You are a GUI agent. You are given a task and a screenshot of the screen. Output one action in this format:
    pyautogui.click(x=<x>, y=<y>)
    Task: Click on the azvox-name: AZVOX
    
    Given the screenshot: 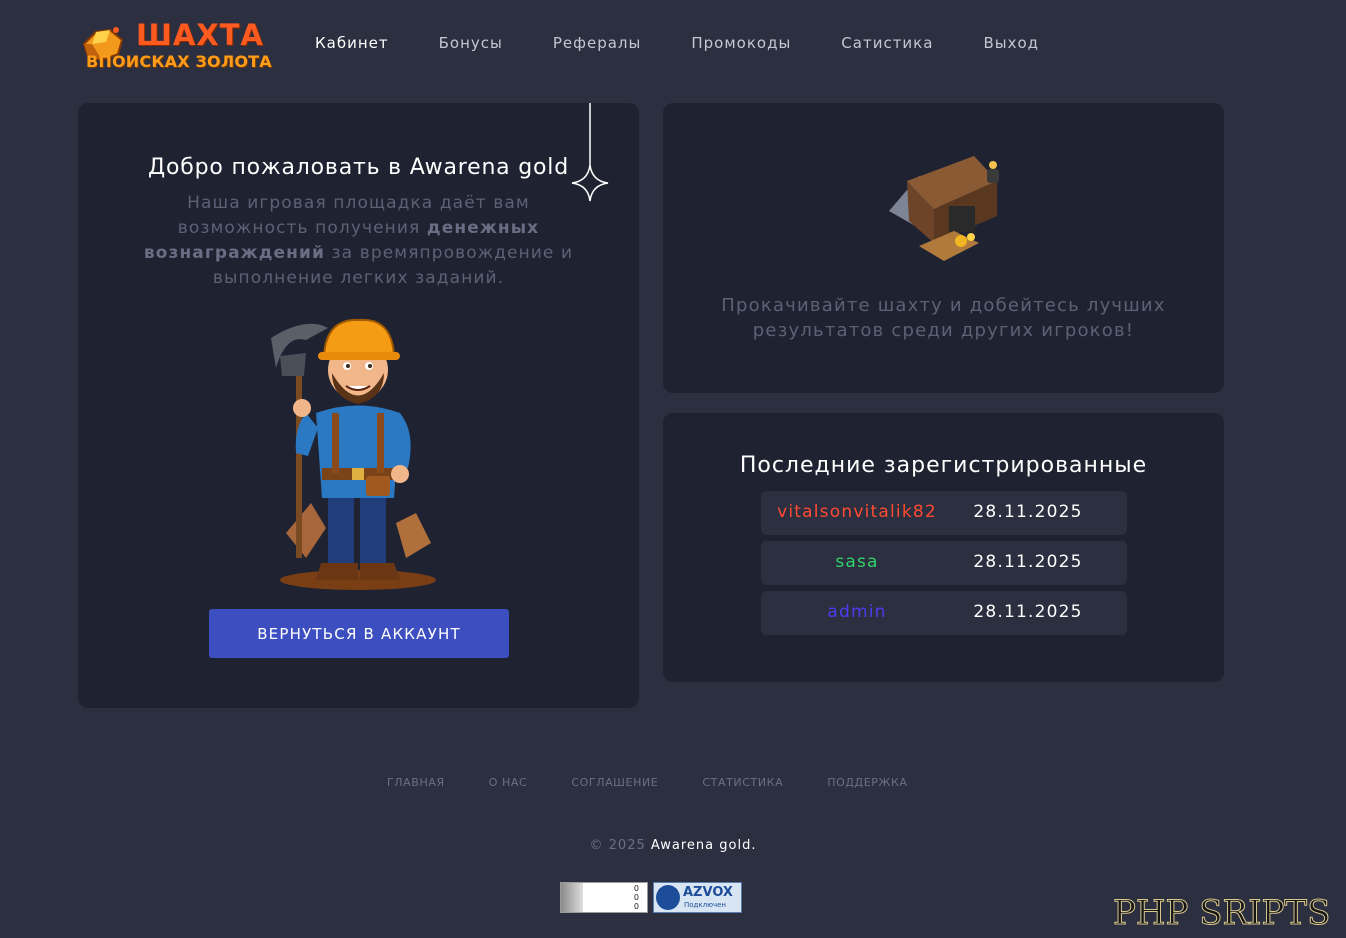 What is the action you would take?
    pyautogui.click(x=708, y=892)
    